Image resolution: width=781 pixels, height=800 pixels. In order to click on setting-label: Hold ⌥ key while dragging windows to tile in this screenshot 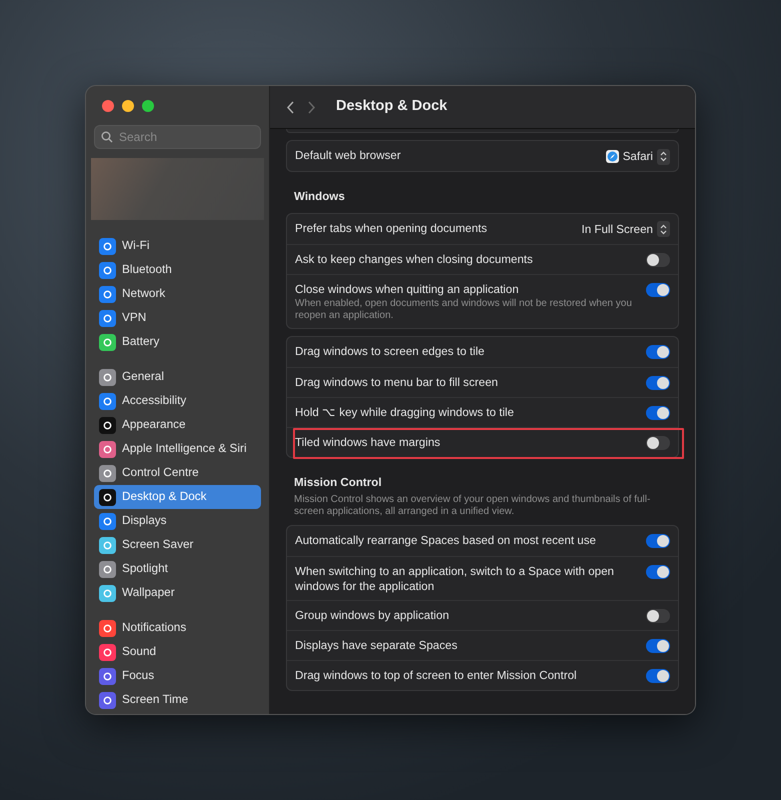, I will do `click(404, 412)`.